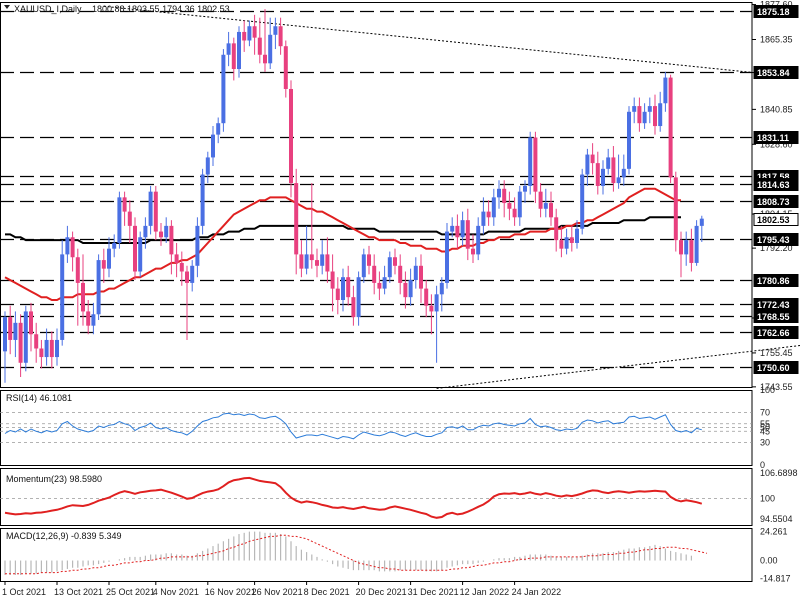 The width and height of the screenshot is (800, 605). Describe the element at coordinates (381, 592) in the screenshot. I see `time-tick-label: 20 Dec 2021` at that location.